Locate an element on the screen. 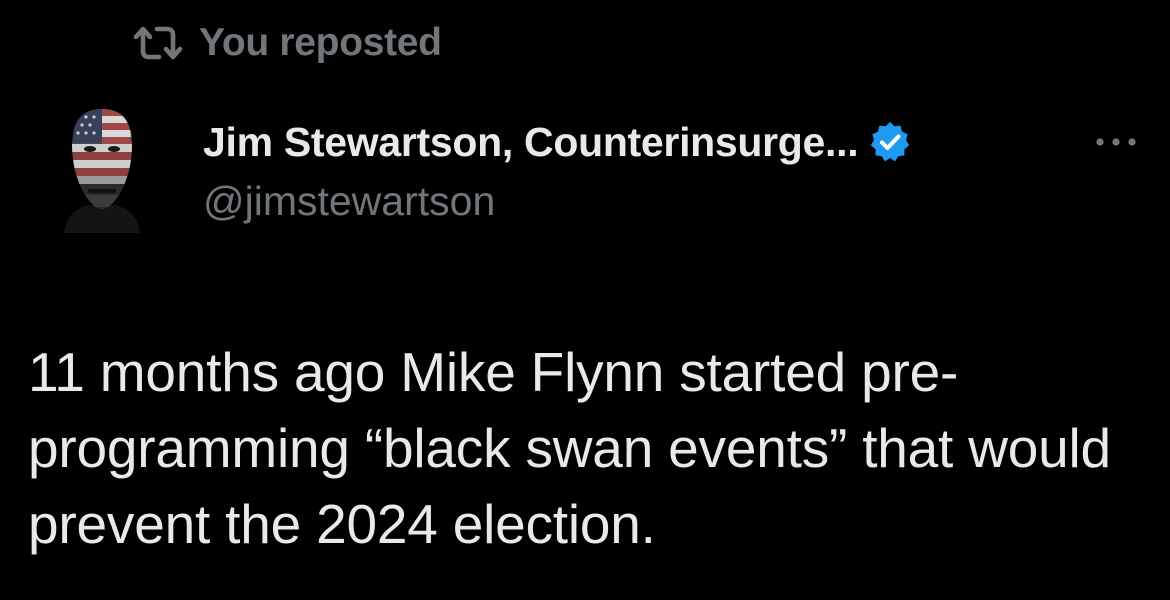  more-options-icon is located at coordinates (1116, 142).